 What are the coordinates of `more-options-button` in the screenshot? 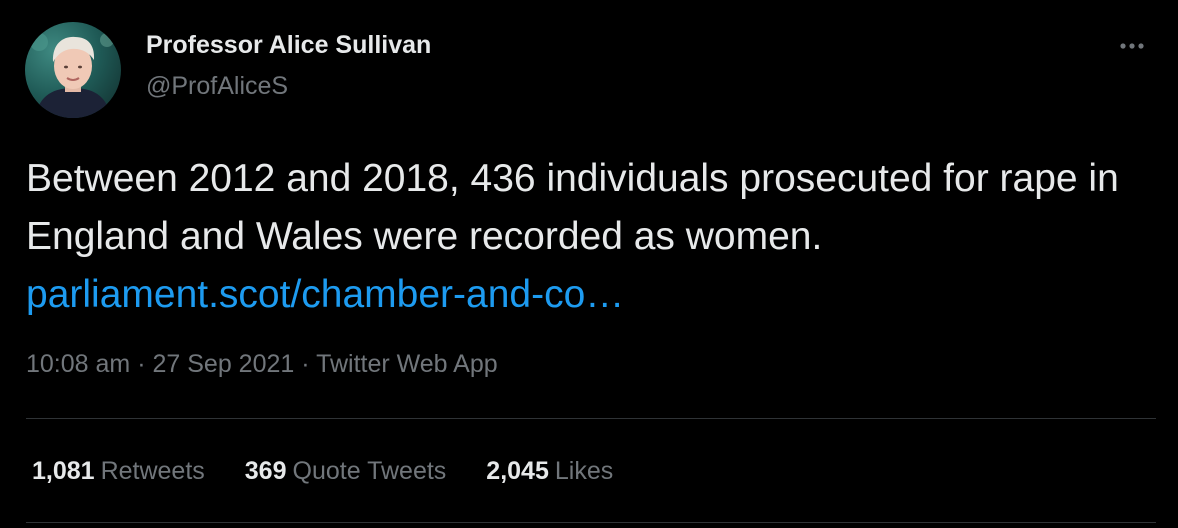 It's located at (1132, 46).